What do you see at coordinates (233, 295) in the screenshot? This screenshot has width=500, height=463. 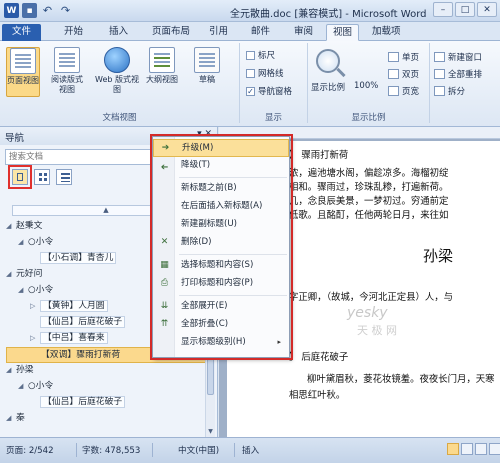 I see `menu-separator` at bounding box center [233, 295].